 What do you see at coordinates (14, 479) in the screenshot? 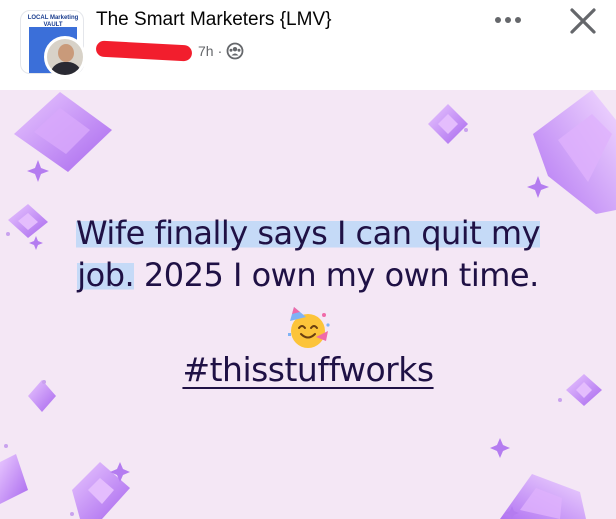
I see `gem-corner-icon` at bounding box center [14, 479].